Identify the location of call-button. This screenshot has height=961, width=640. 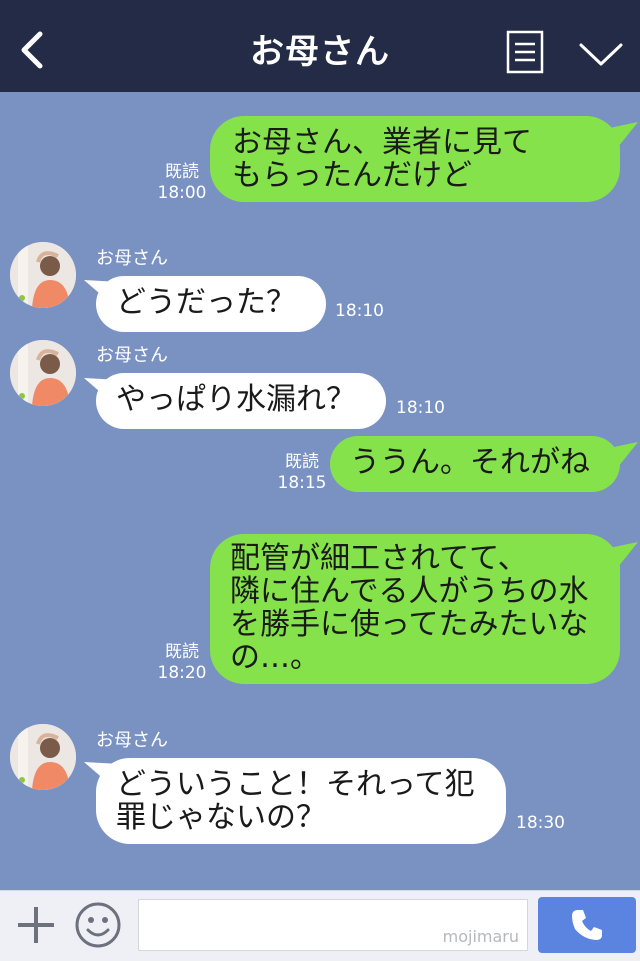
(587, 925).